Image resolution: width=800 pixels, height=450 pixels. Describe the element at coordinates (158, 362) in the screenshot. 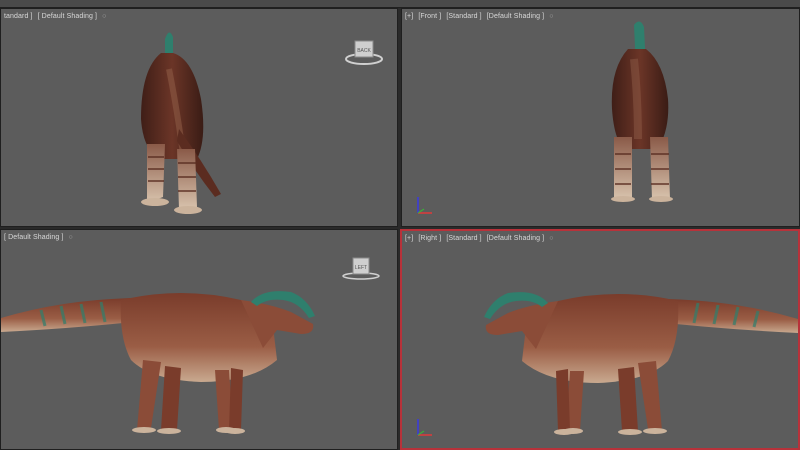

I see `dinosaur-left-model` at that location.